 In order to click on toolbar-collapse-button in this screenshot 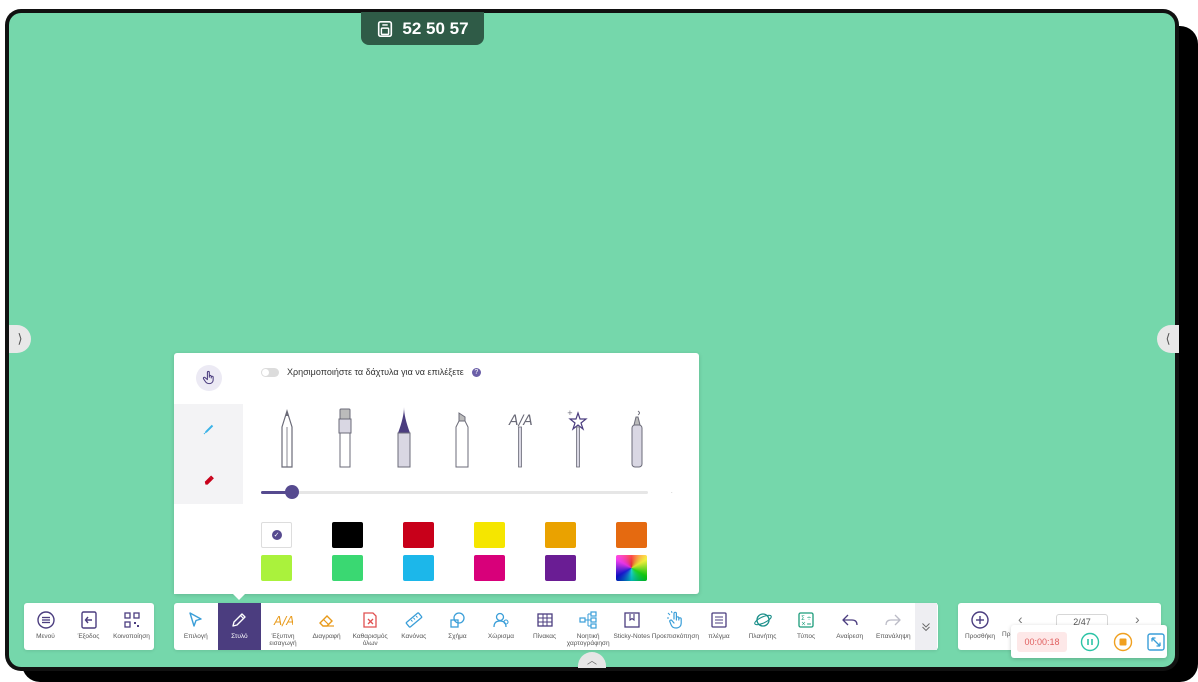, I will do `click(926, 626)`.